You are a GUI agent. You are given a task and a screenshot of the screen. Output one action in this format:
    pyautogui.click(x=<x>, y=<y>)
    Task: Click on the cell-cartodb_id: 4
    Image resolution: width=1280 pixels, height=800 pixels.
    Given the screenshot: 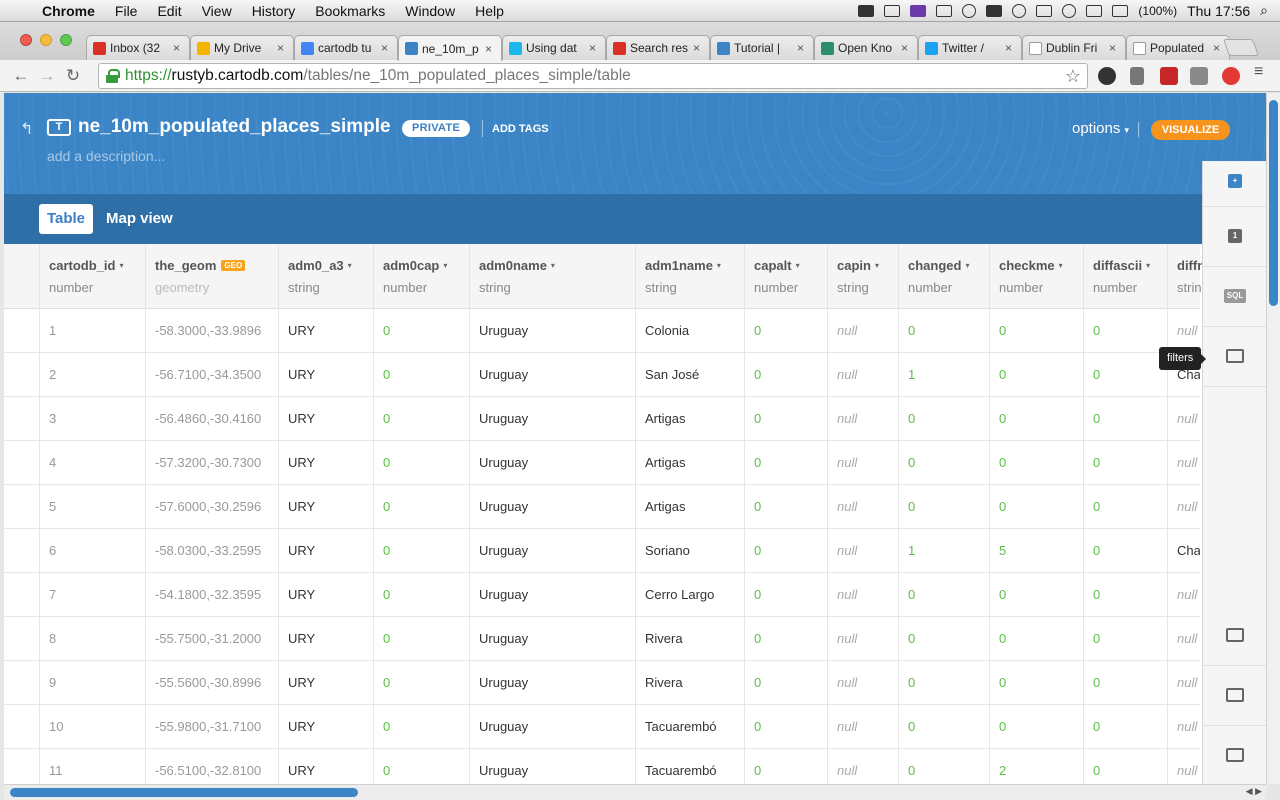 What is the action you would take?
    pyautogui.click(x=92, y=463)
    